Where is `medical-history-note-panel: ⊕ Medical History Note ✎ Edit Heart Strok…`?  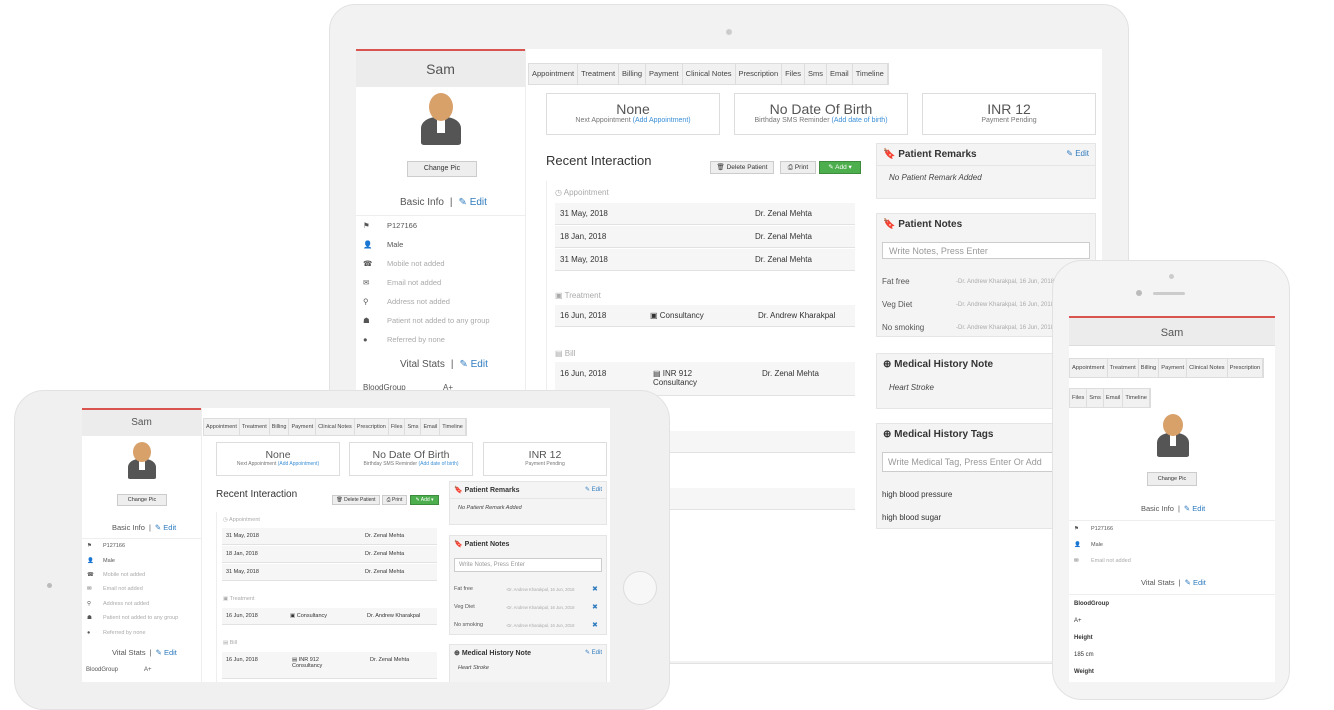 medical-history-note-panel: ⊕ Medical History Note ✎ Edit Heart Strok… is located at coordinates (528, 663).